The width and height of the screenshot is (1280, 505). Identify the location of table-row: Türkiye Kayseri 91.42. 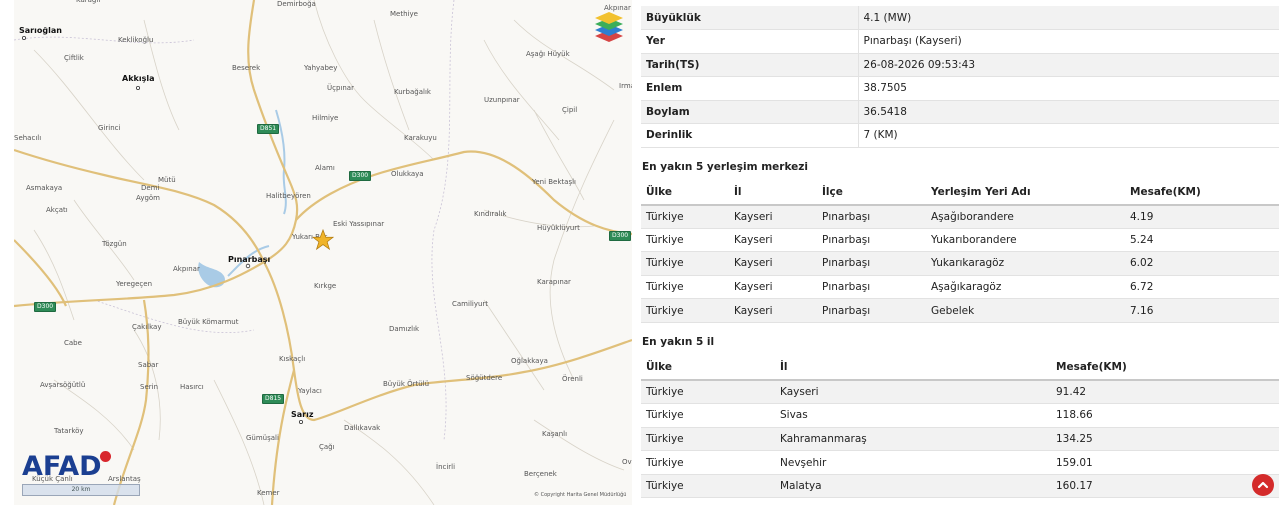
(960, 392).